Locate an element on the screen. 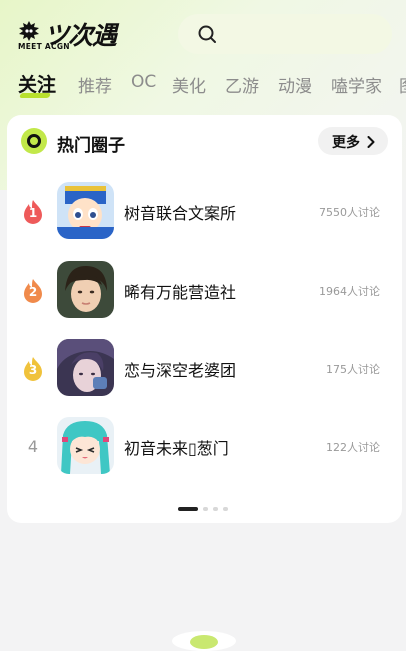 The width and height of the screenshot is (406, 651). section-title: 热门圈子 is located at coordinates (91, 146).